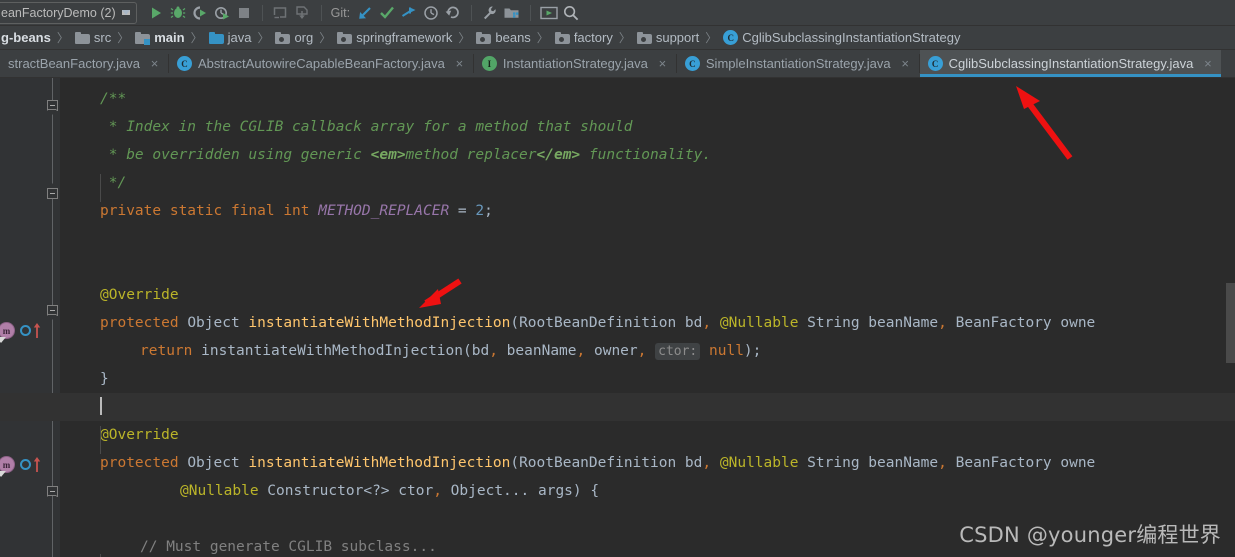  Describe the element at coordinates (677, 37) in the screenshot. I see `breadcrumb-item-label: support` at that location.